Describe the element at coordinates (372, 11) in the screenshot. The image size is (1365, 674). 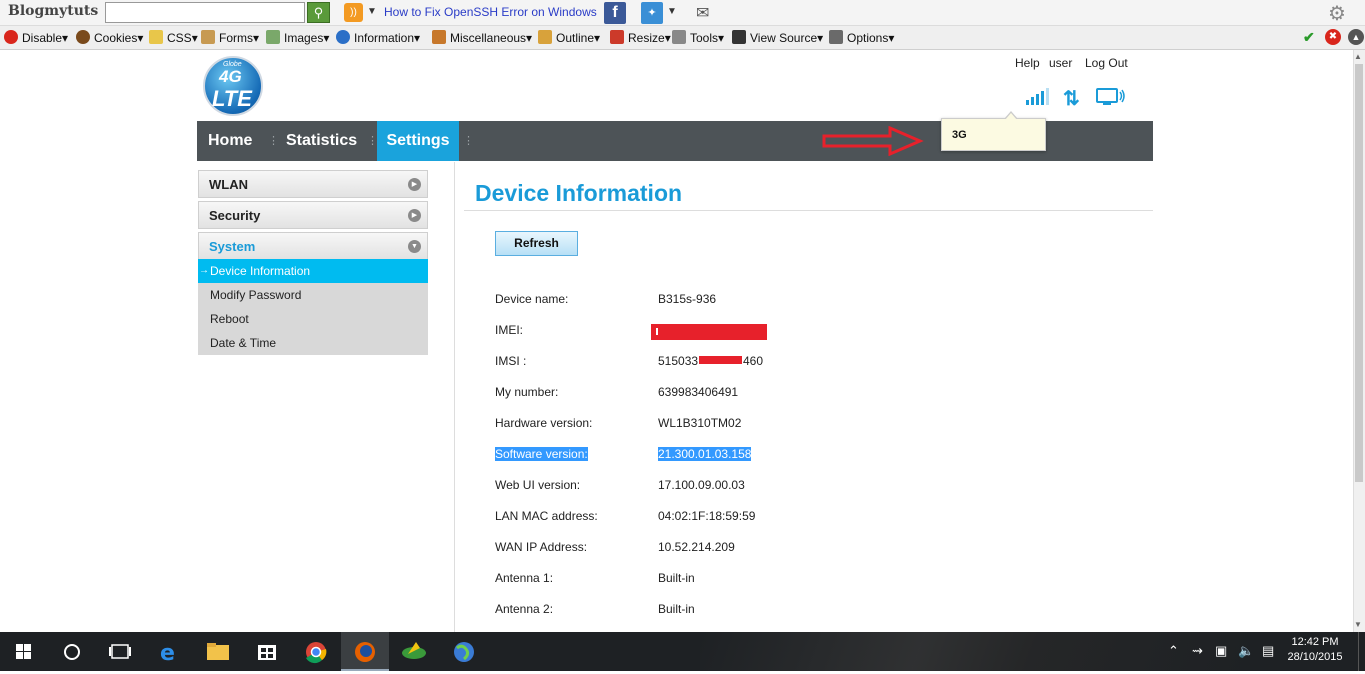
I see `rss-dropdown-icon: ▼` at that location.